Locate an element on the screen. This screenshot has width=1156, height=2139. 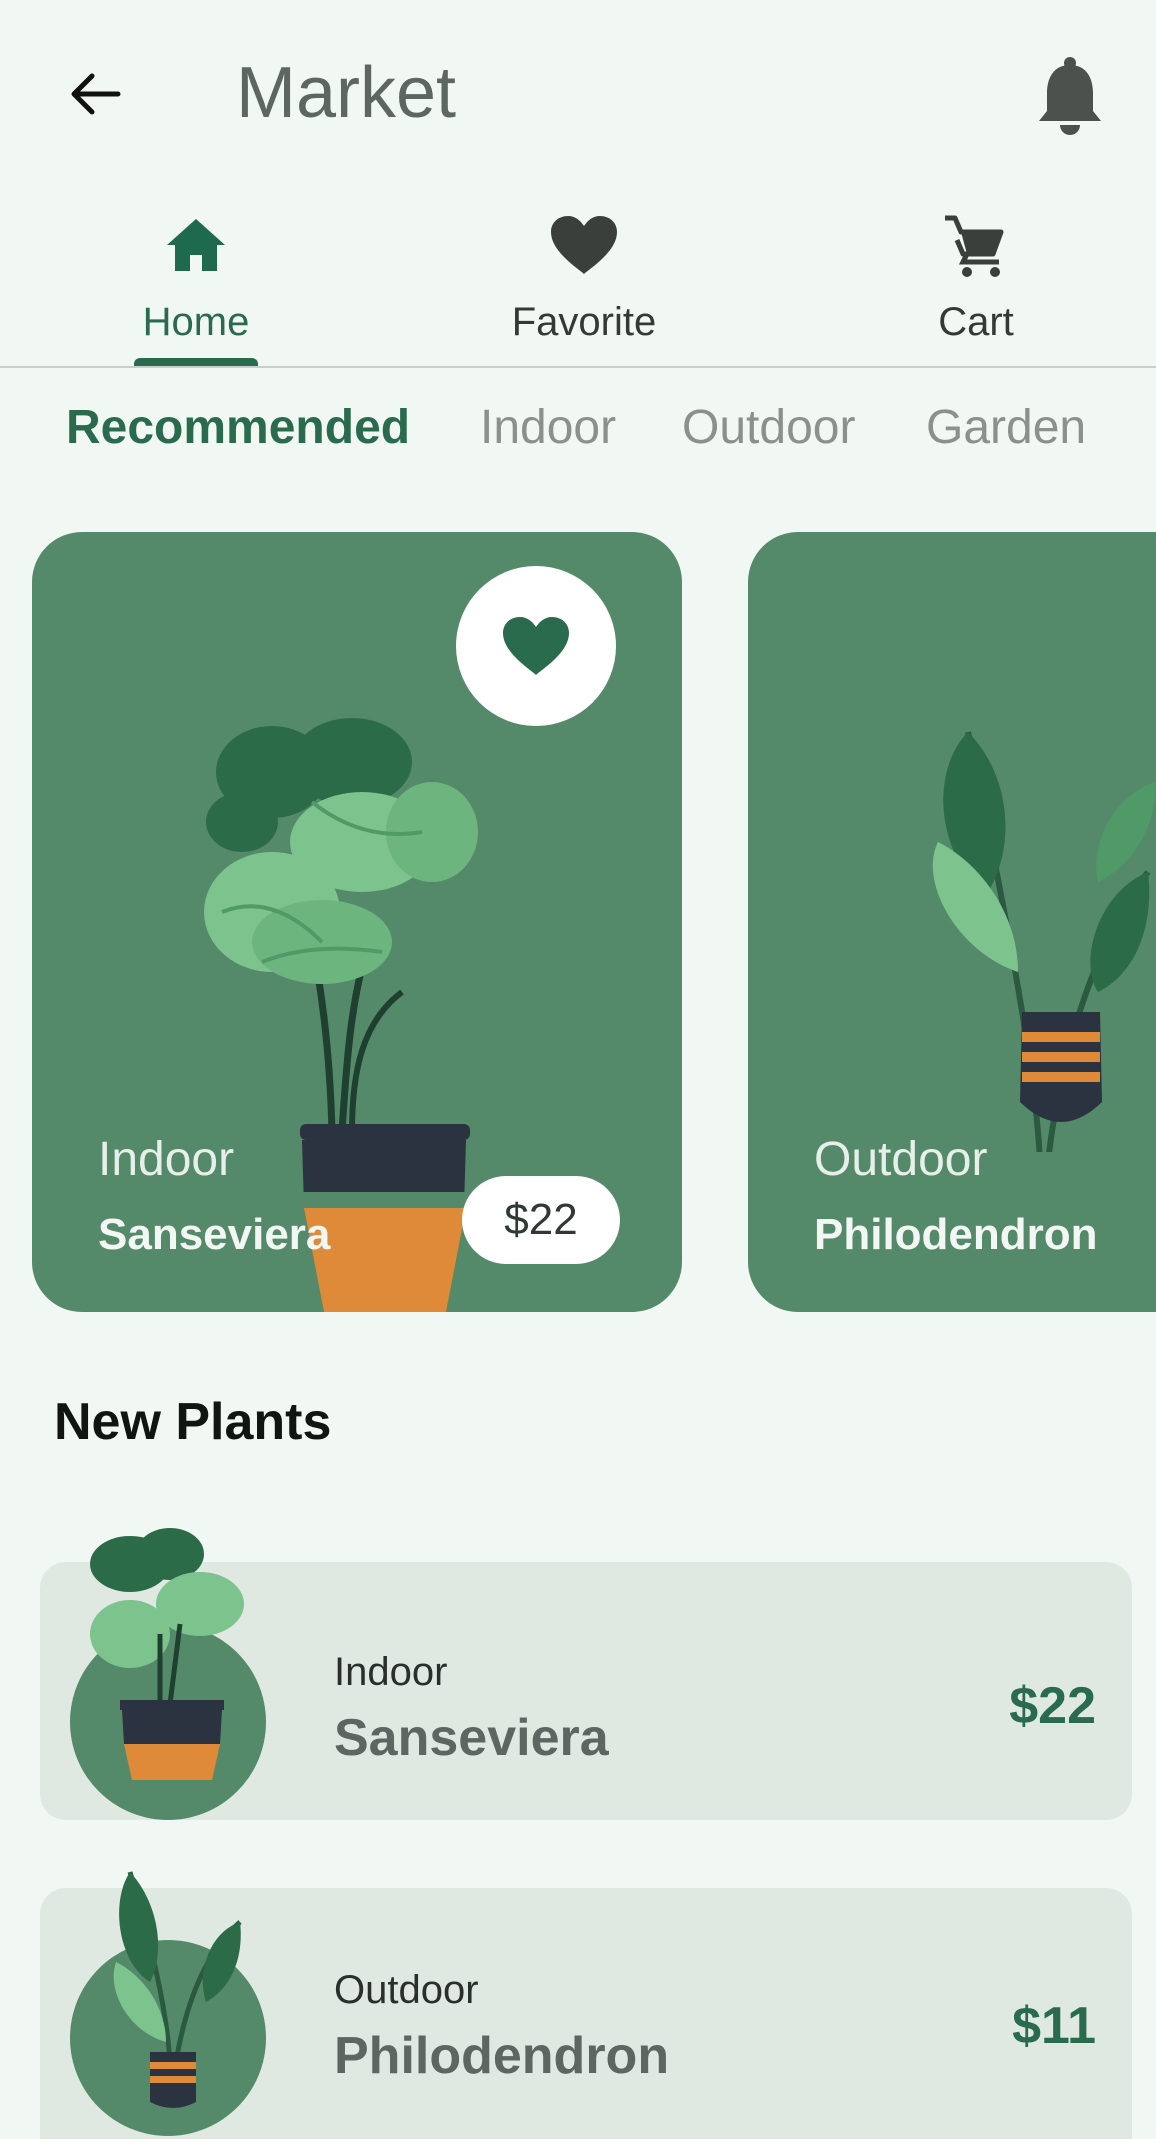
tab-cart-label: Cart is located at coordinates (976, 322).